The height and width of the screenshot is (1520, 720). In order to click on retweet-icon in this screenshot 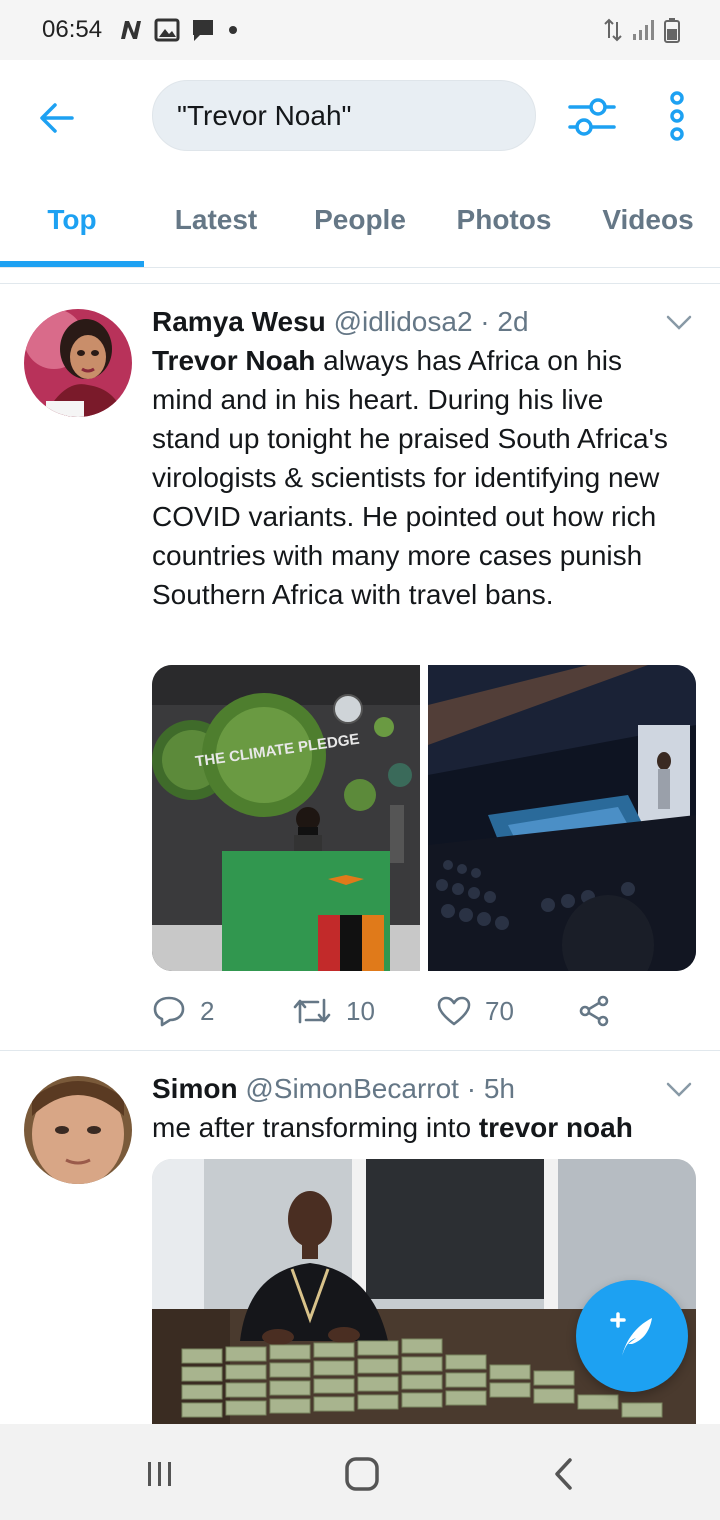, I will do `click(312, 1011)`.